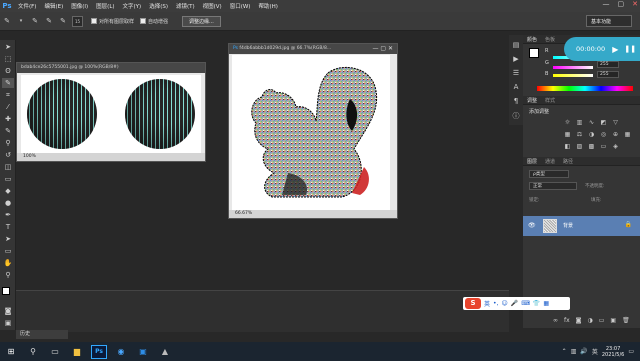  Describe the element at coordinates (53, 6) in the screenshot. I see `menu-edit: 编辑(E)` at that location.